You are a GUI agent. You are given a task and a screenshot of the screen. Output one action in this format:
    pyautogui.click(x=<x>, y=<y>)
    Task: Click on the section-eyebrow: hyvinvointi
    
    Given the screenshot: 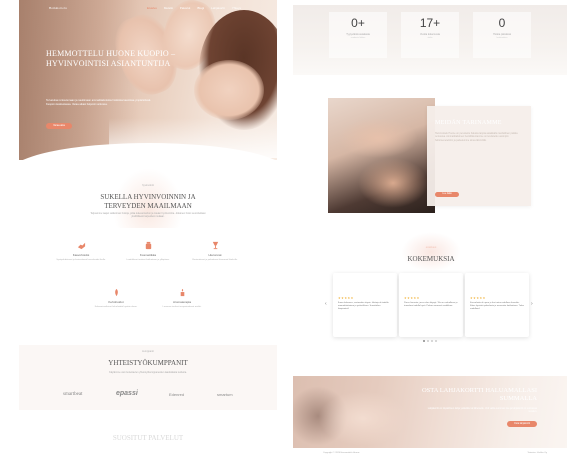 What is the action you would take?
    pyautogui.click(x=148, y=185)
    